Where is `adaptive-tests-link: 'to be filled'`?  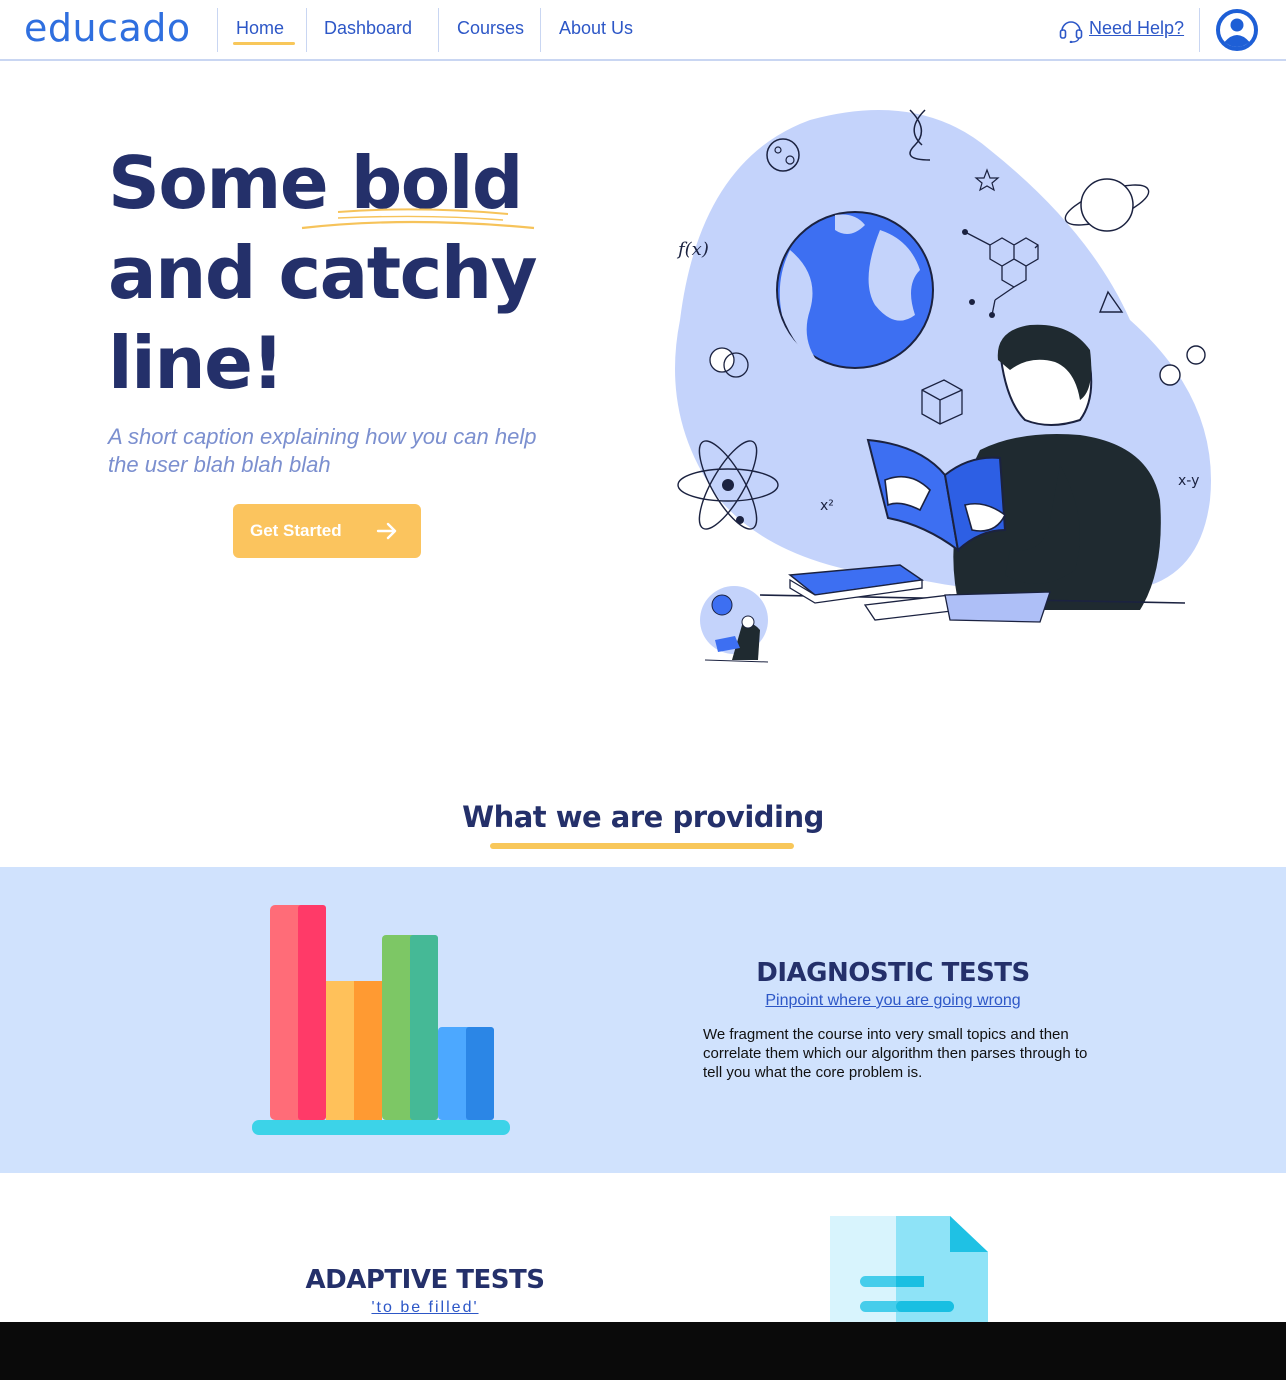
adaptive-tests-link: 'to be filled' is located at coordinates (425, 1308).